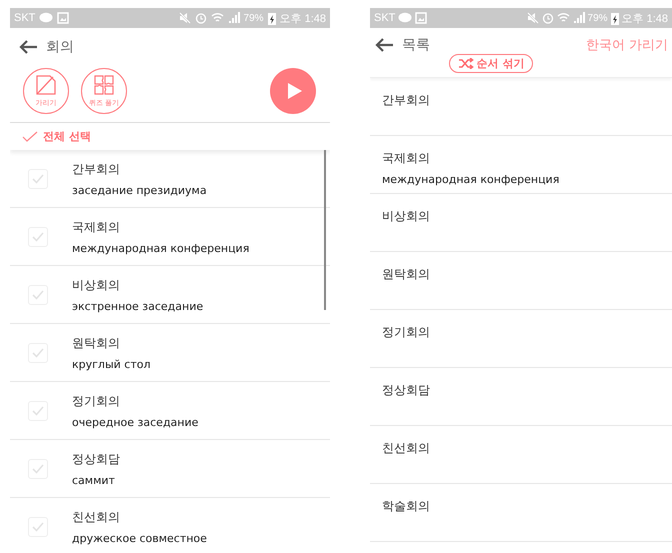  Describe the element at coordinates (139, 538) in the screenshot. I see `russian-meaning: дружеское совместное` at that location.